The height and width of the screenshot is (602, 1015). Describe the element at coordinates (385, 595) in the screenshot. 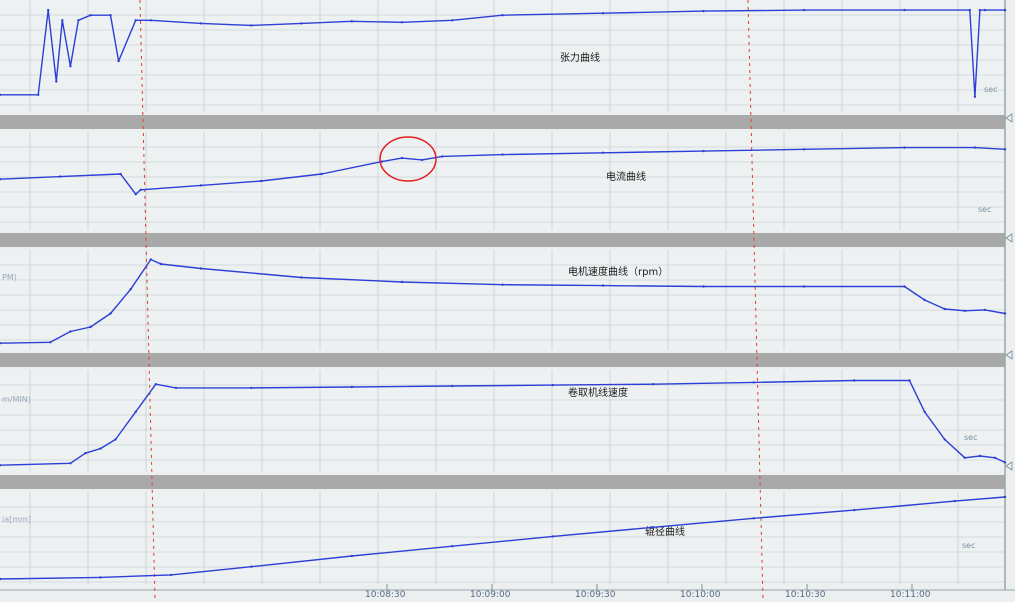

I see `x-tick-label-0: 10:08:30` at that location.